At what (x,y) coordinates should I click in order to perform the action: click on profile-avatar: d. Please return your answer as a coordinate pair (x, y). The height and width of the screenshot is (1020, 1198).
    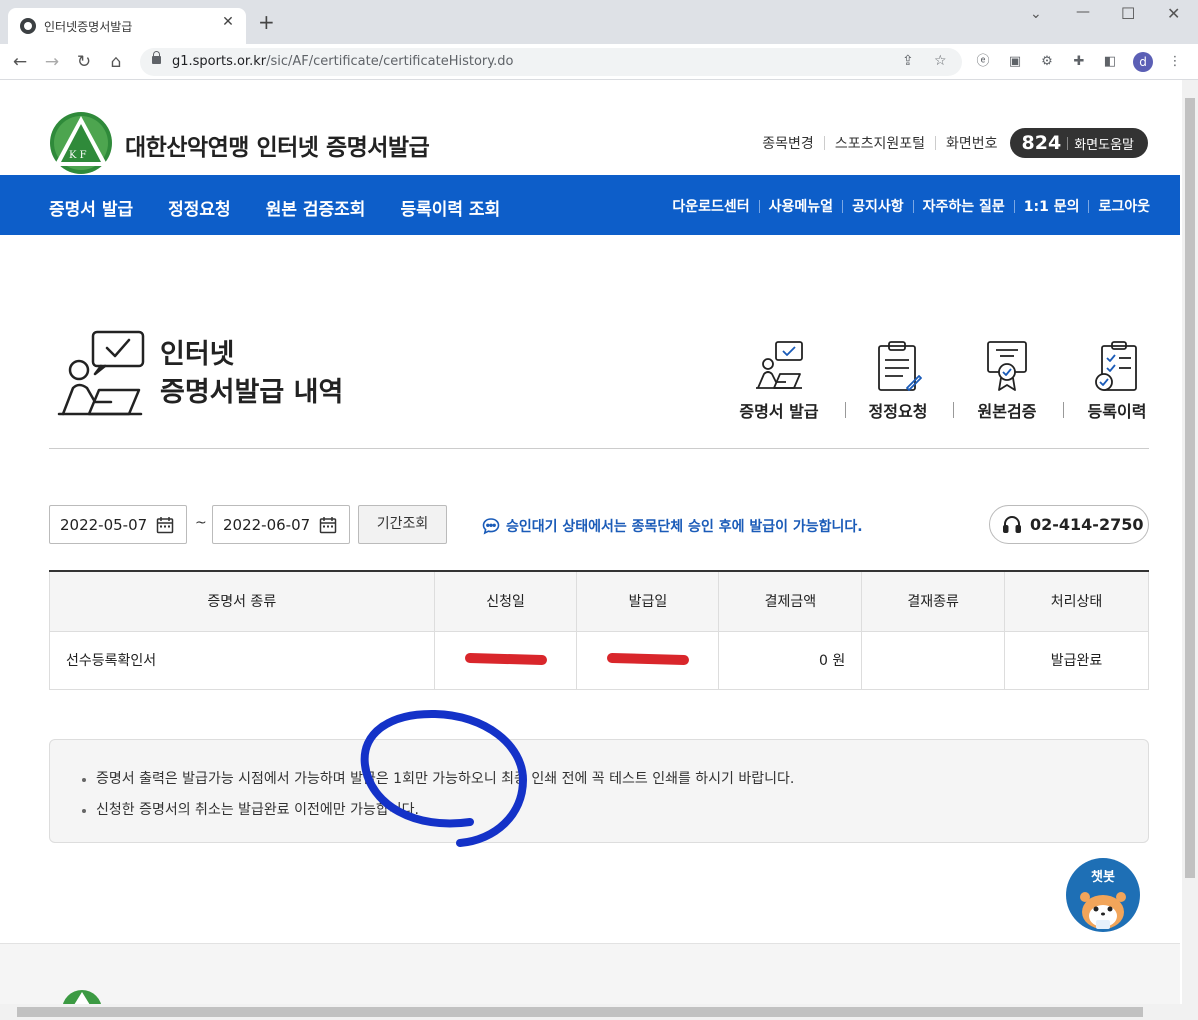
    Looking at the image, I should click on (1143, 62).